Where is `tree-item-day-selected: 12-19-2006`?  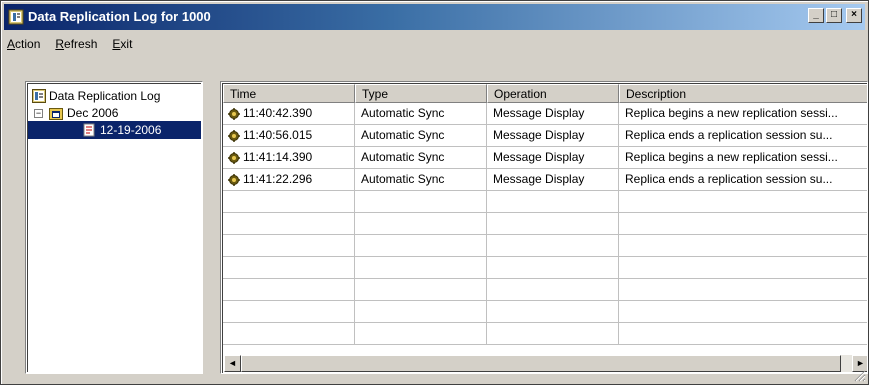 tree-item-day-selected: 12-19-2006 is located at coordinates (114, 130).